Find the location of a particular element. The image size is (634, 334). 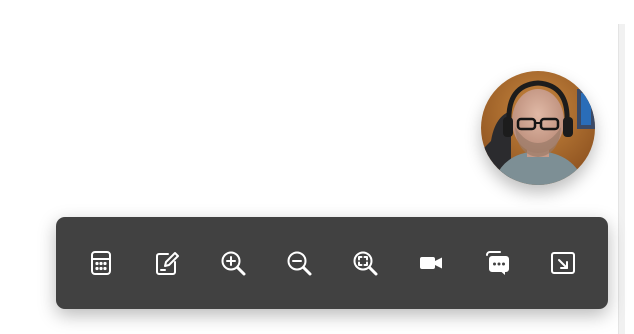

calculator-icon is located at coordinates (101, 263).